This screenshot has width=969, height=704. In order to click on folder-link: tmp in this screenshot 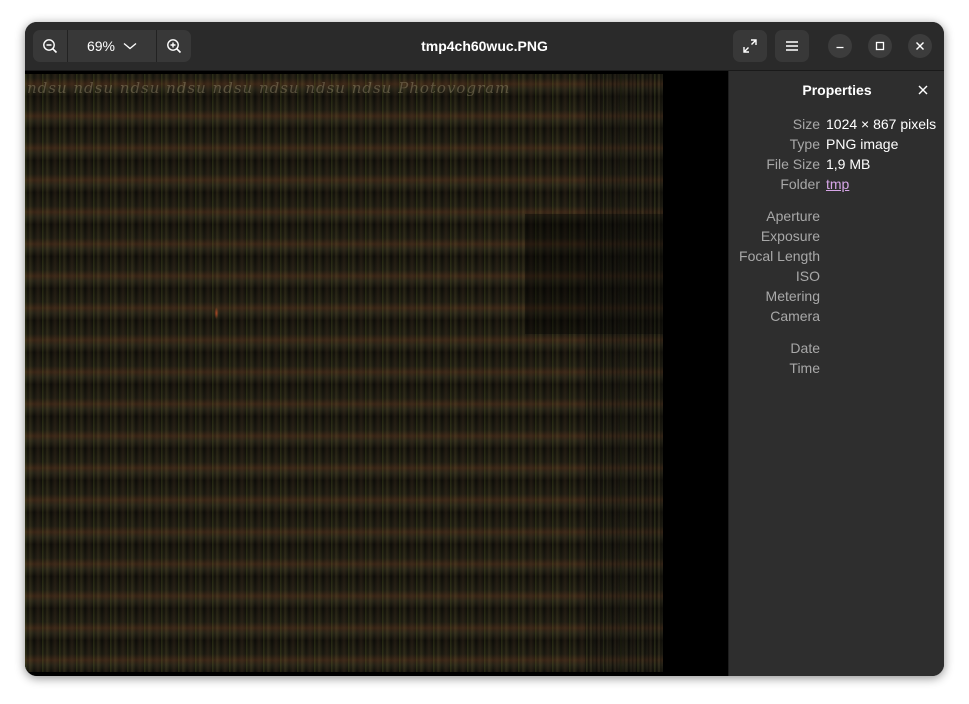, I will do `click(837, 184)`.